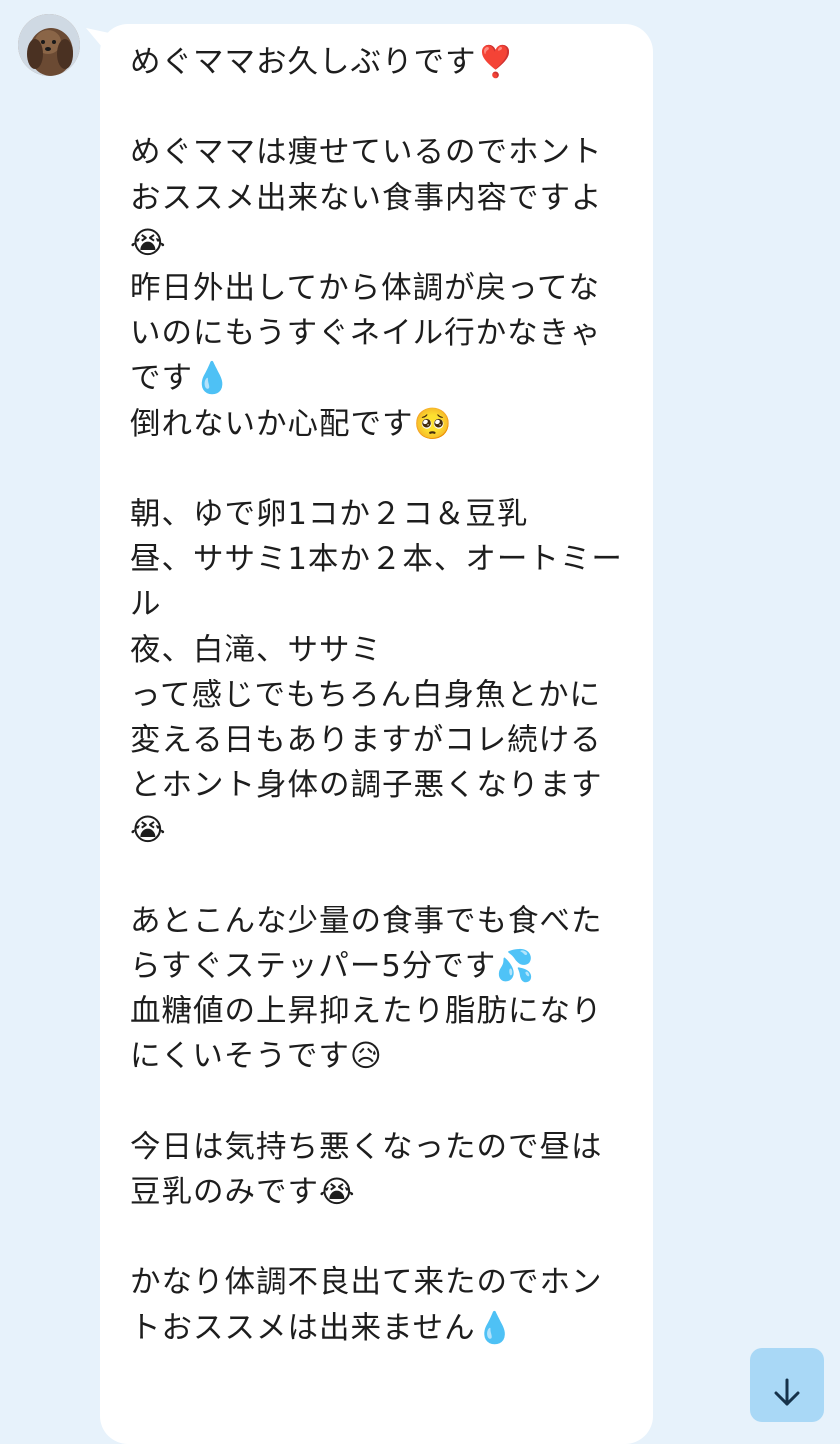  I want to click on scroll-to-bottom-button, so click(787, 1385).